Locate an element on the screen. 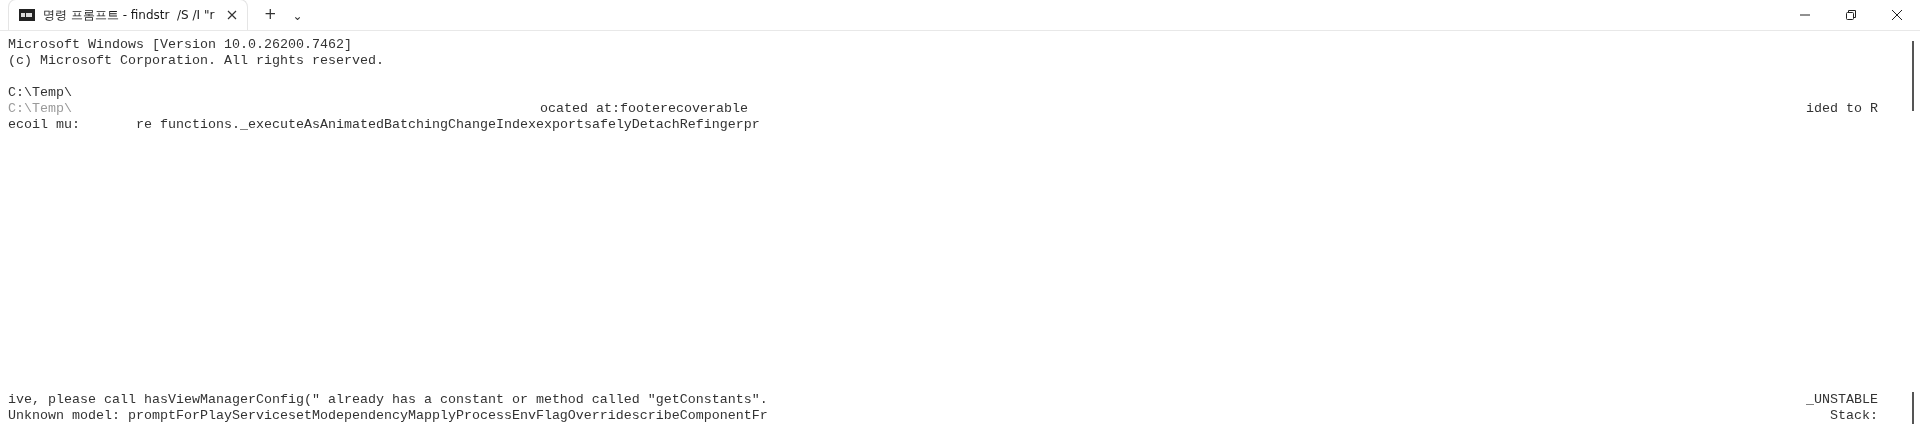 The height and width of the screenshot is (425, 1920). console-text: re functions._executeAsAnimatedBatchingChangeIndexexportsafelyDetachRefingerpr is located at coordinates (448, 125).